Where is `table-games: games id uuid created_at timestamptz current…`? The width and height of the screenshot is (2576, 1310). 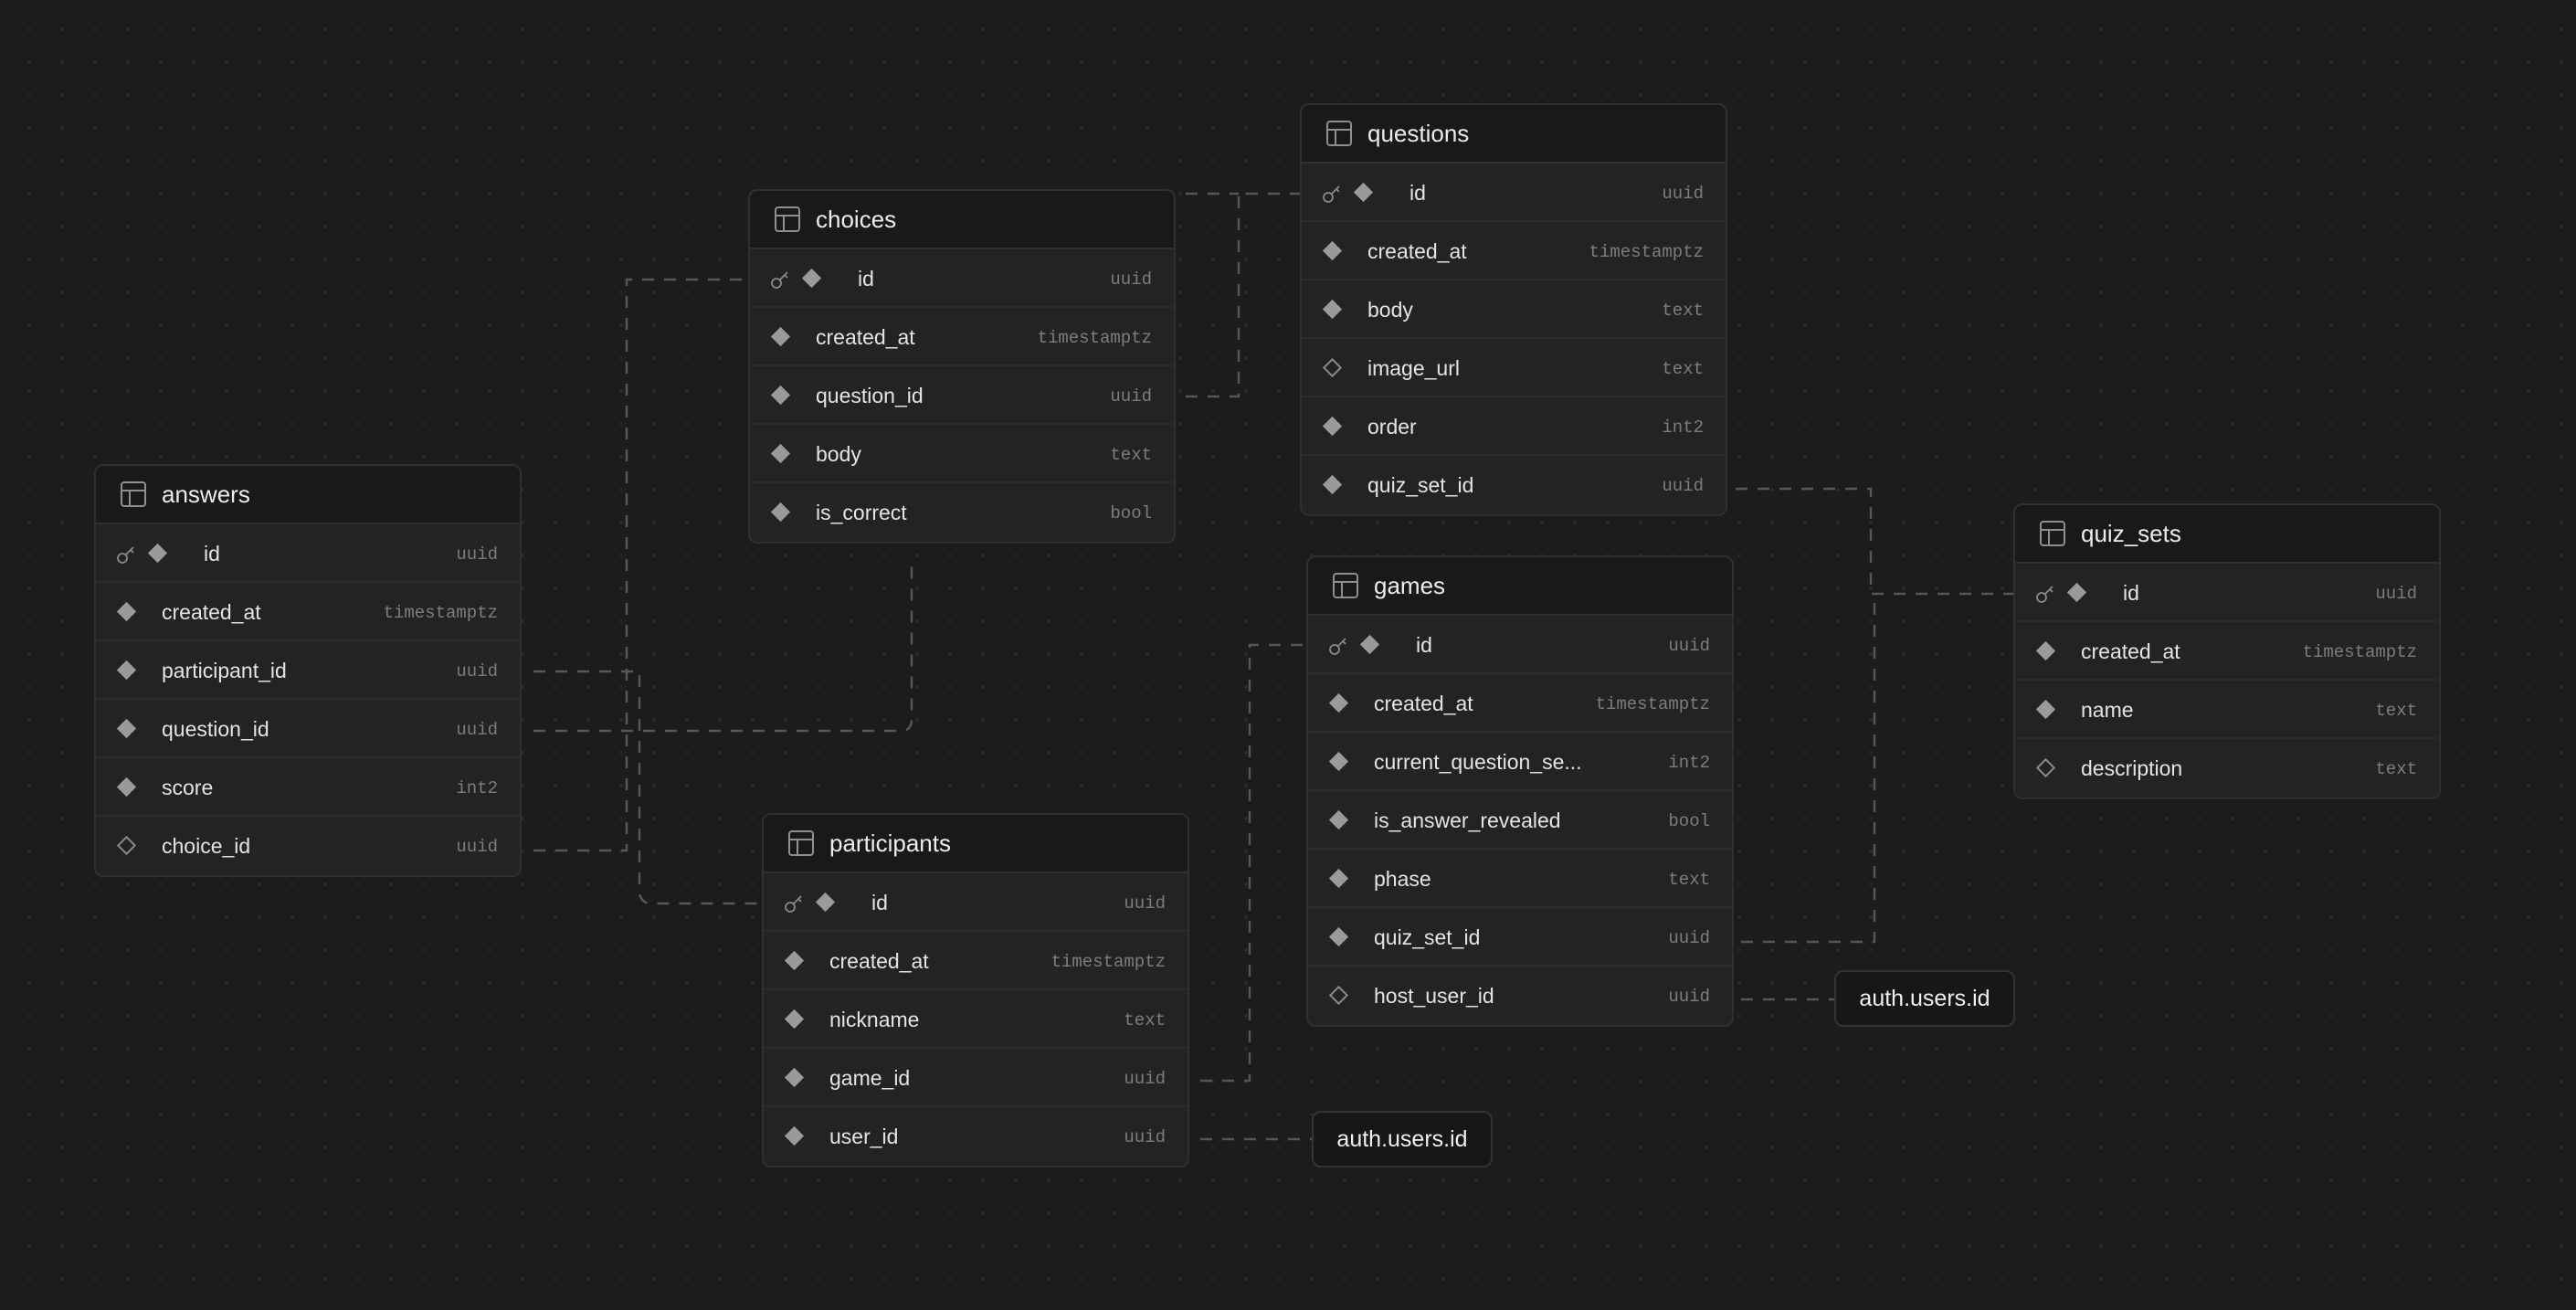
table-games: games id uuid created_at timestamptz current… is located at coordinates (1520, 791).